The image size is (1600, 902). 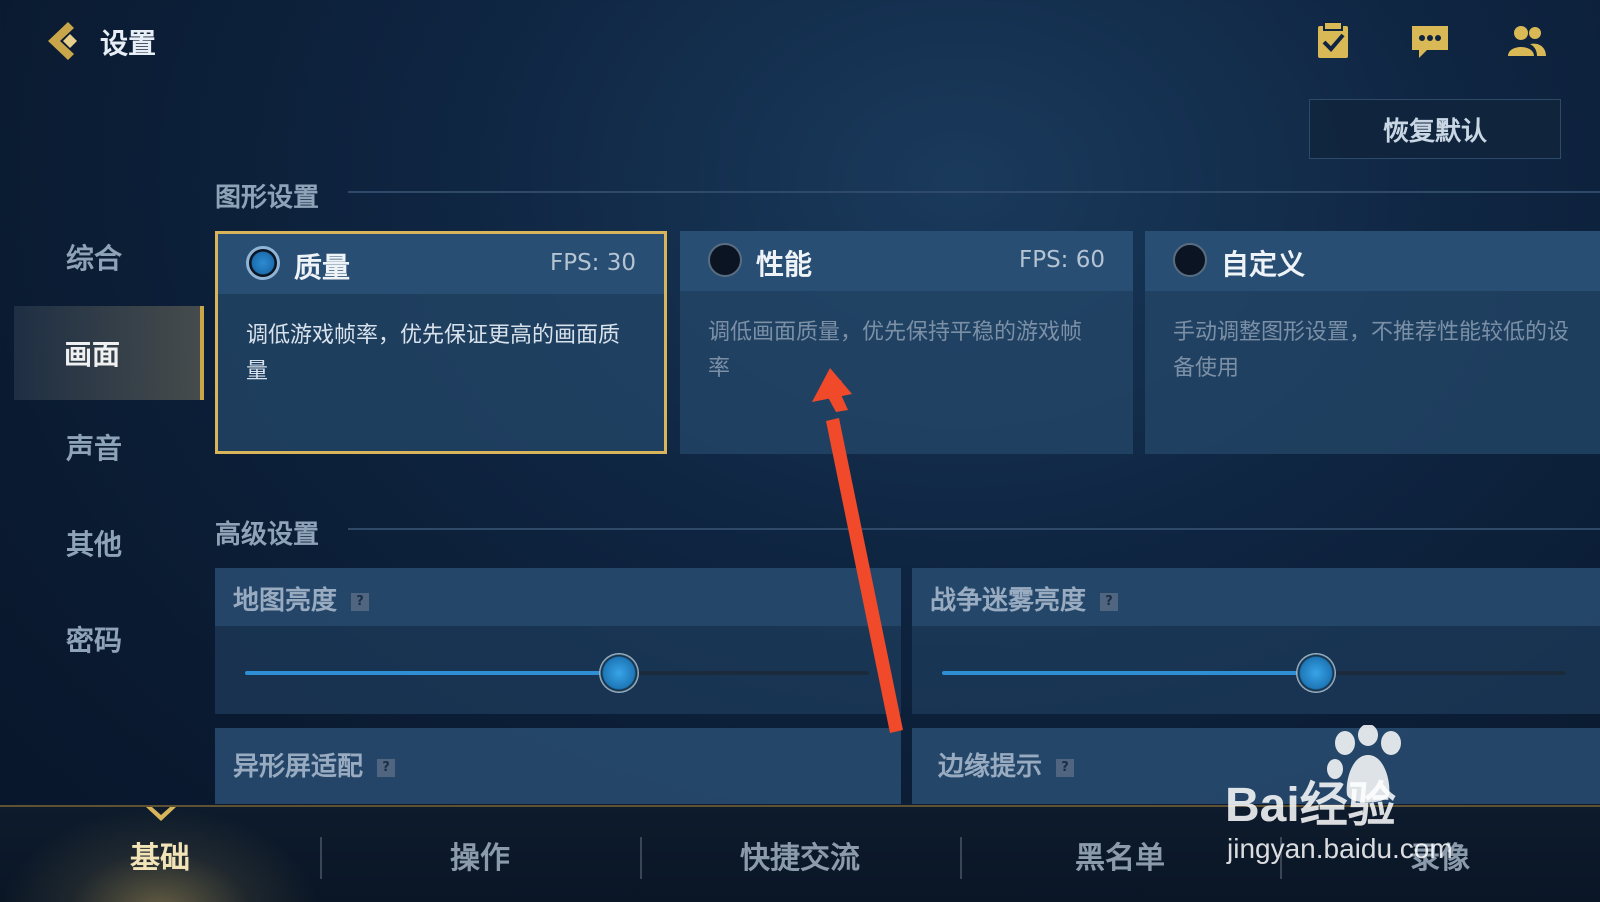 What do you see at coordinates (1190, 260) in the screenshot?
I see `custom-radio` at bounding box center [1190, 260].